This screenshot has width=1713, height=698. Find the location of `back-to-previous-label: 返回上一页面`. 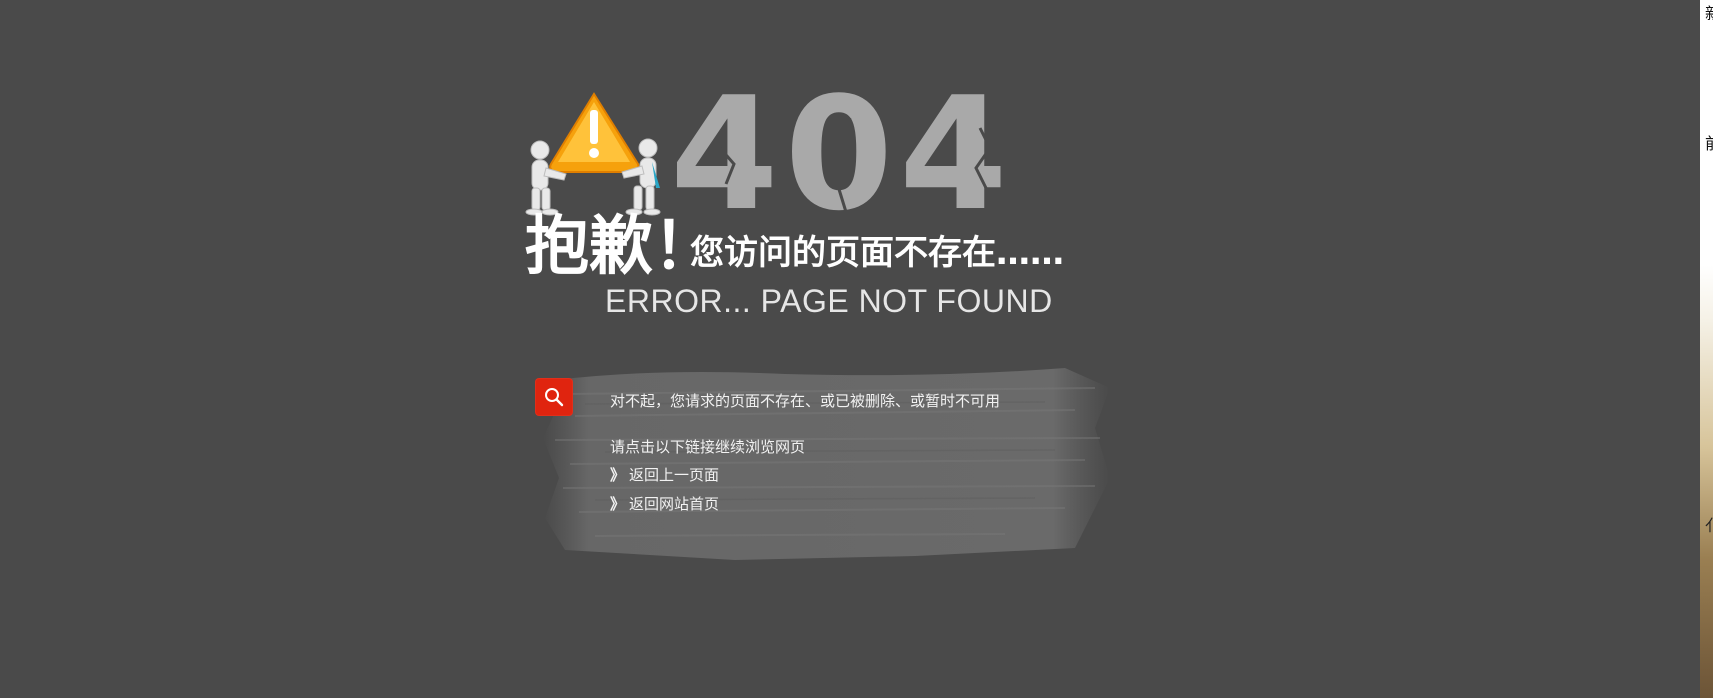

back-to-previous-label: 返回上一页面 is located at coordinates (674, 475).